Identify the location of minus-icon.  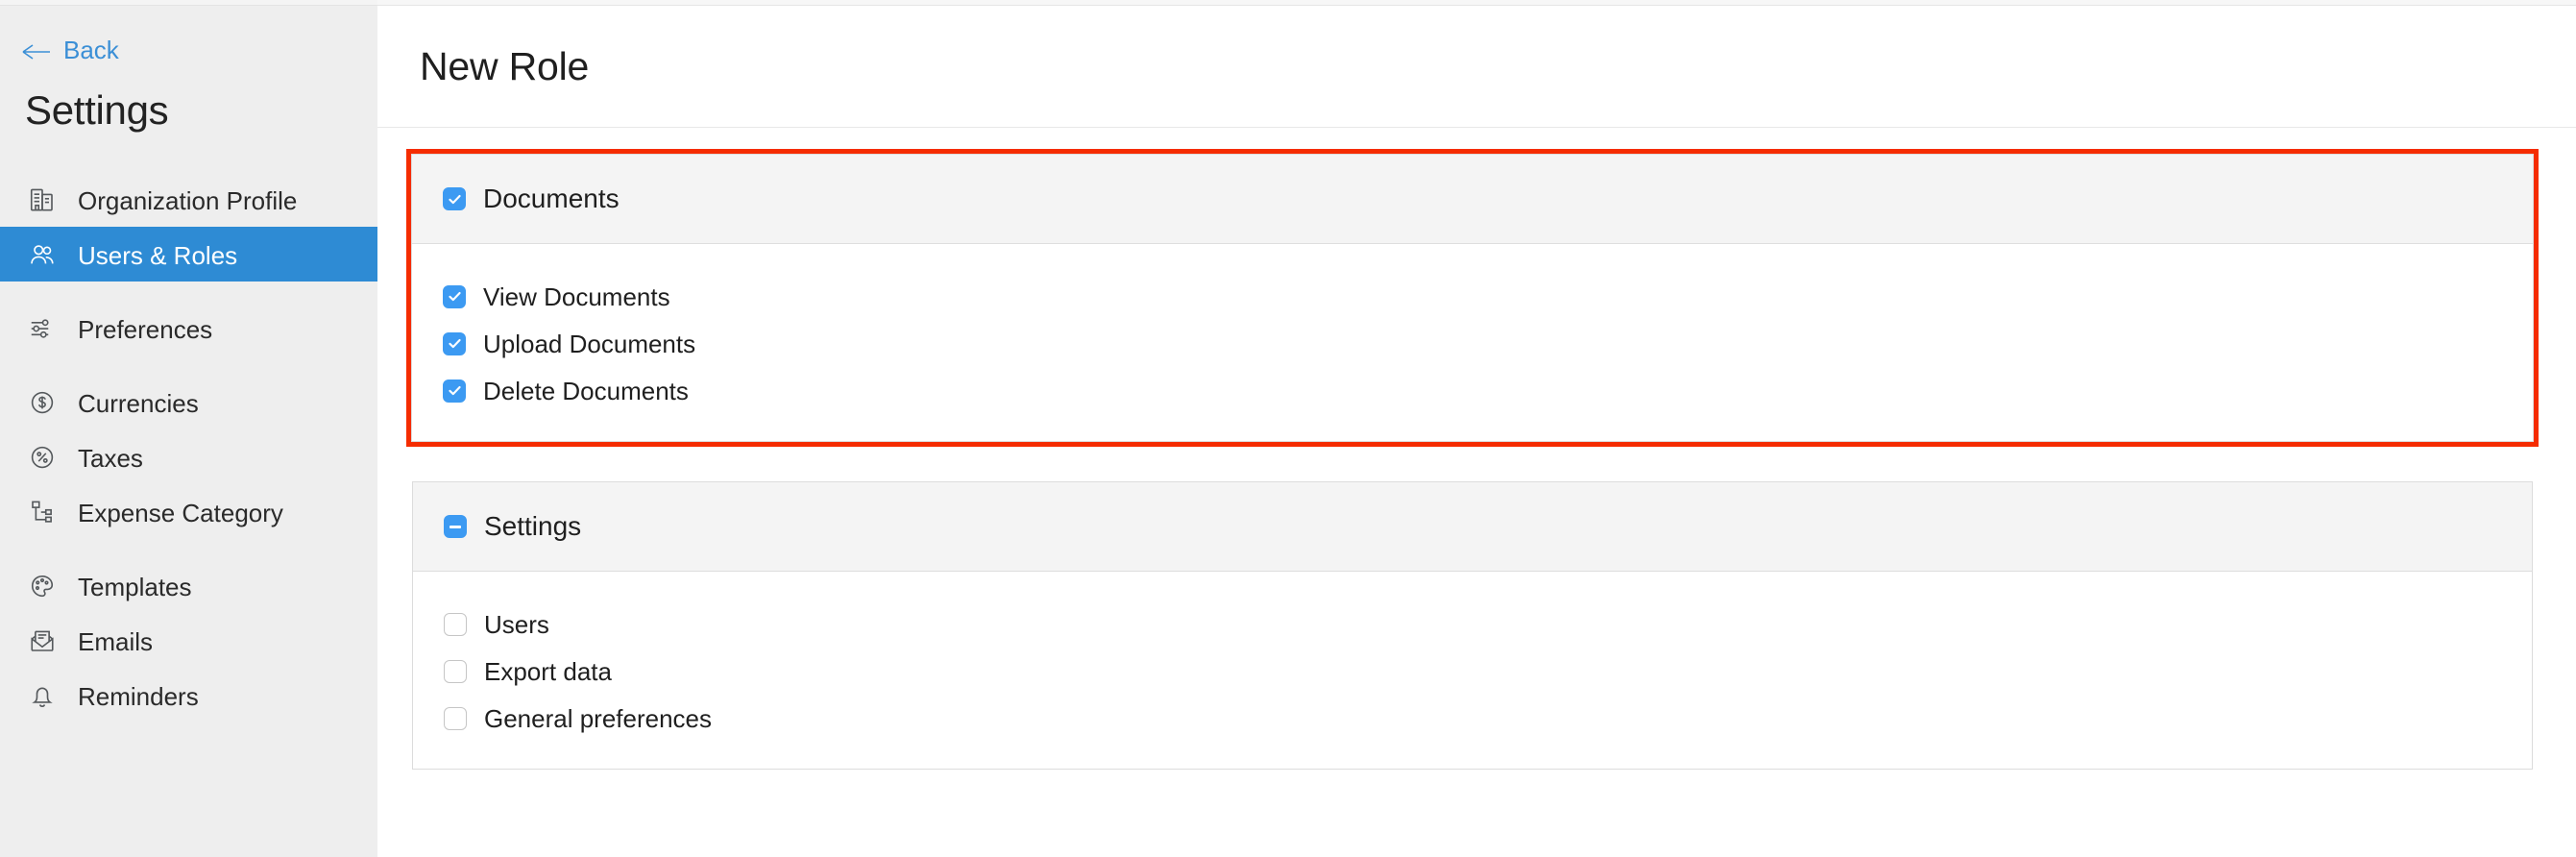
(456, 526).